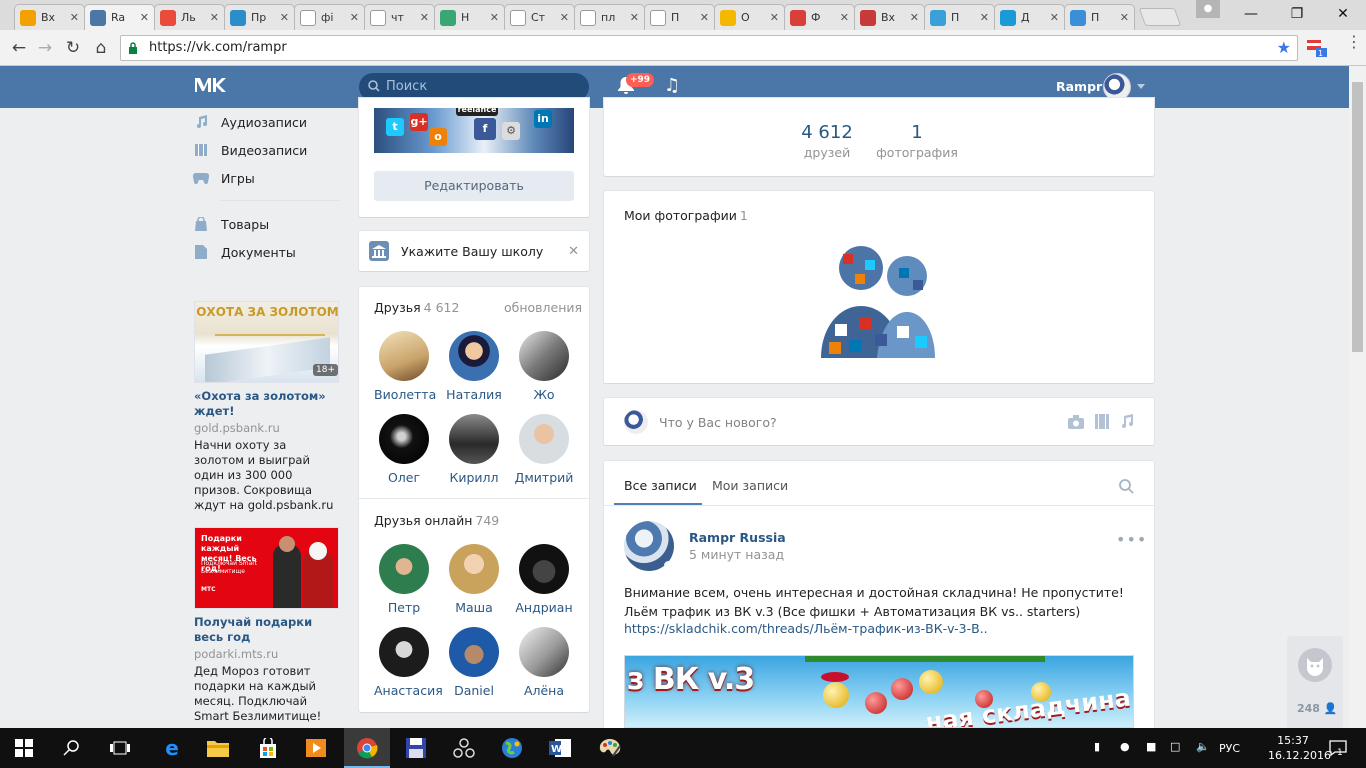 This screenshot has height=768, width=1366. I want to click on globe-app-icon, so click(512, 748).